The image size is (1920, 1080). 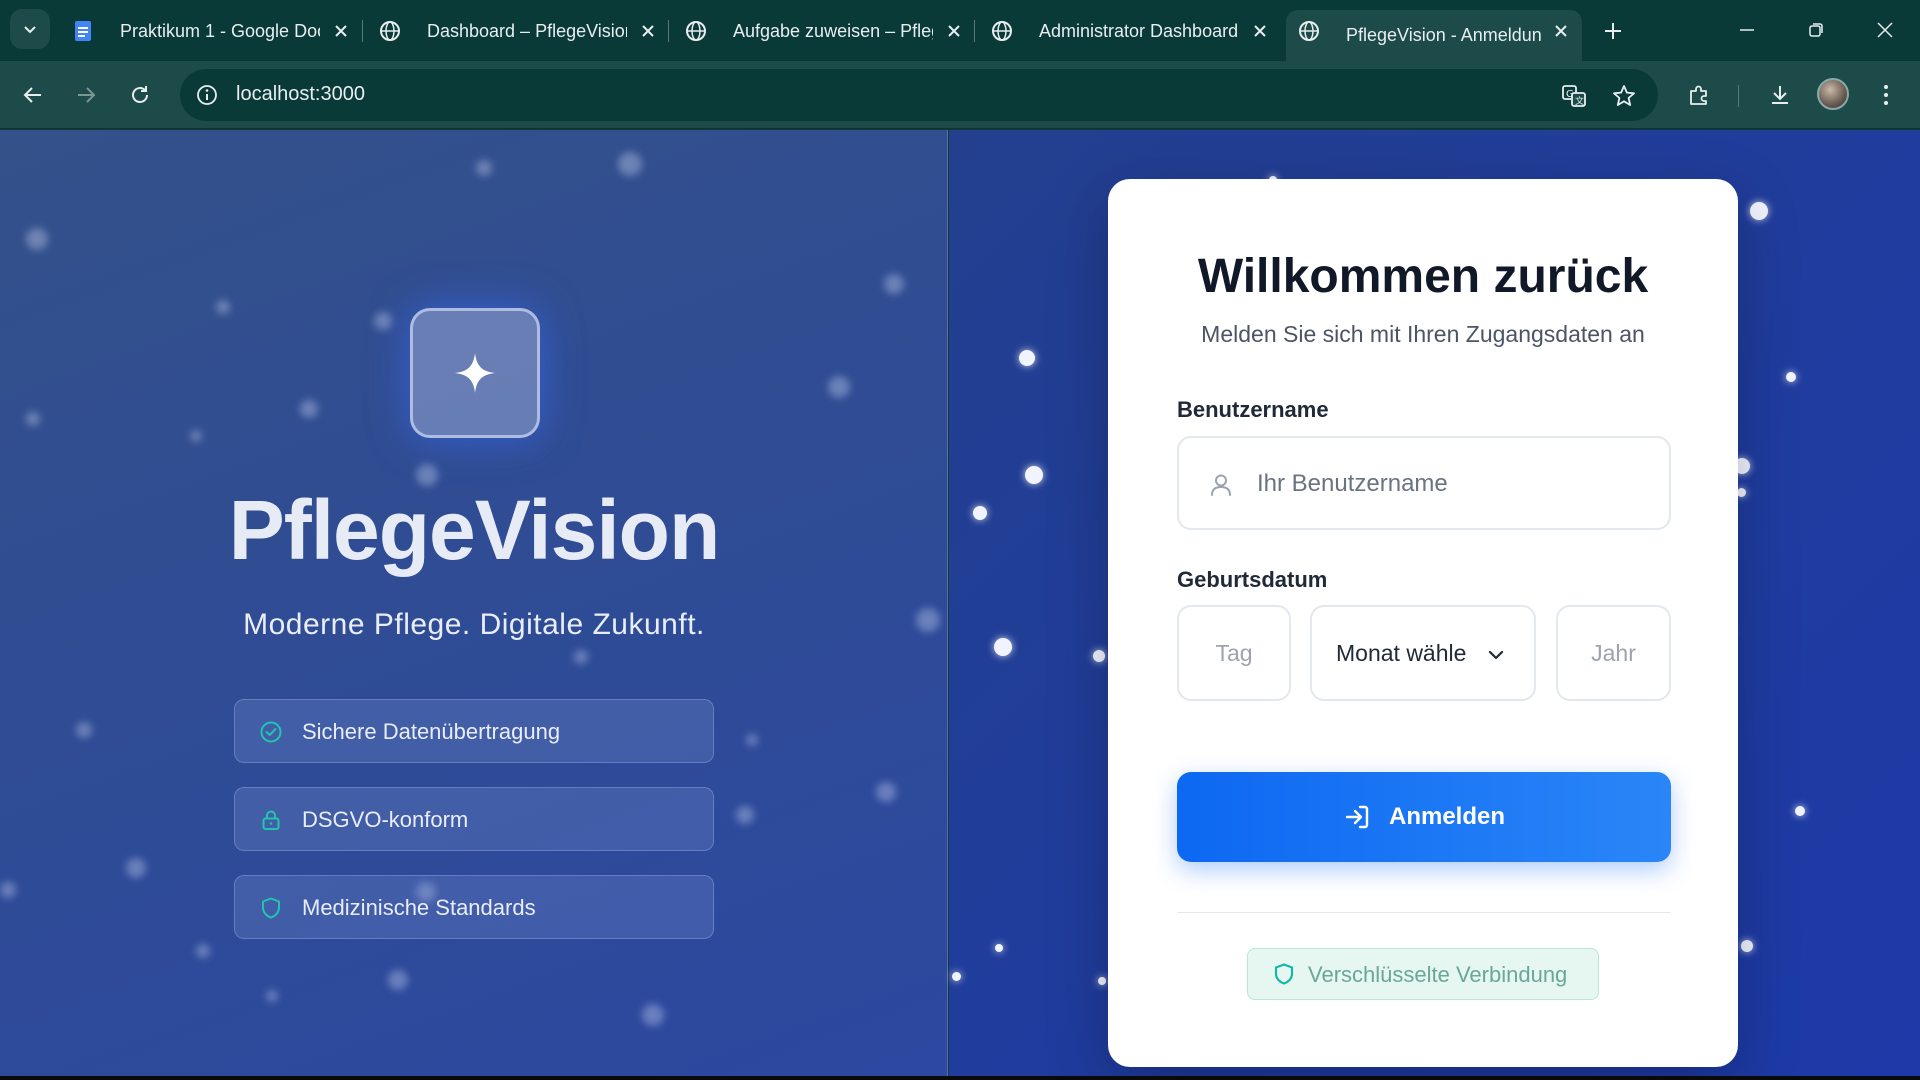 What do you see at coordinates (1747, 30) in the screenshot?
I see `minimize-button` at bounding box center [1747, 30].